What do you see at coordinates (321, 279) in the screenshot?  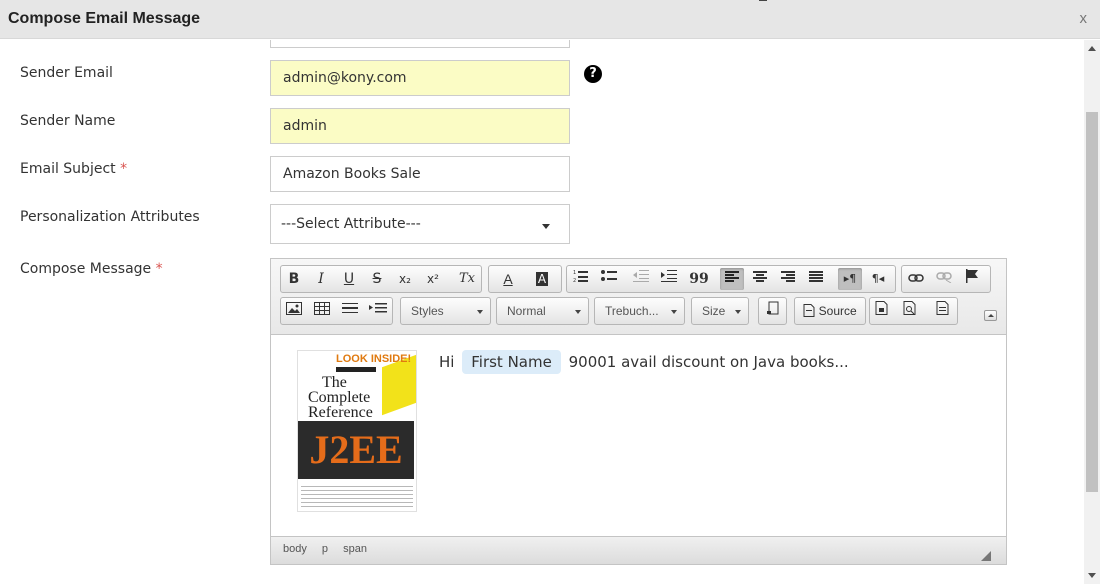 I see `italic-button: I` at bounding box center [321, 279].